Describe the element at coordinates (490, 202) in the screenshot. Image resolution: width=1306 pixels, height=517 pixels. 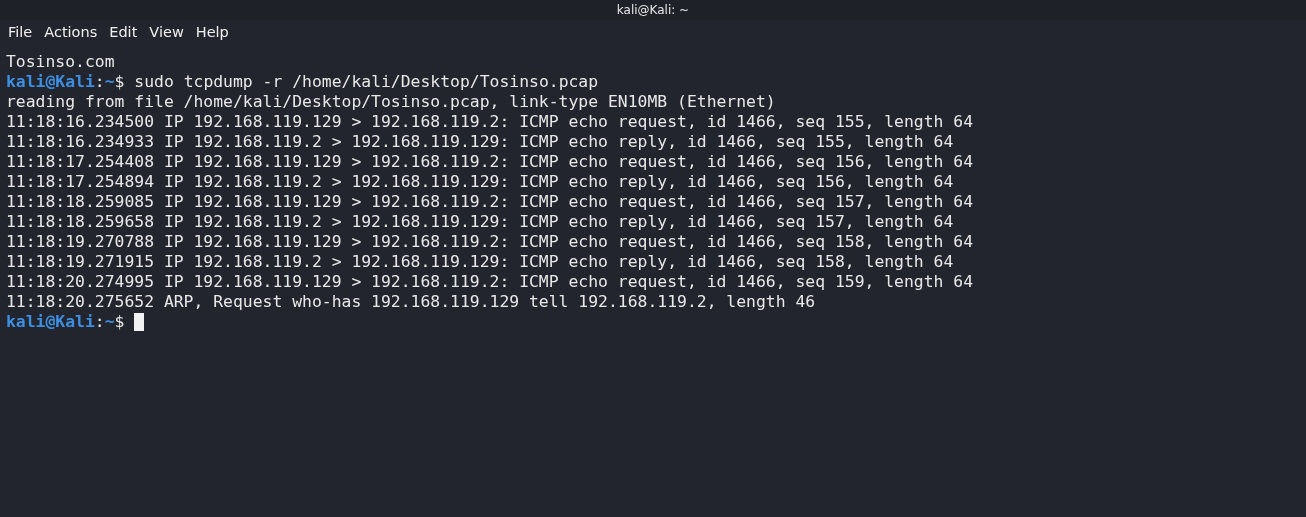
I see `output-line: 11:18:18.259085 IP 192.168.119.129 > 192.168.119.2: ICMP echo request, id 1466, seq 157, length 64` at that location.